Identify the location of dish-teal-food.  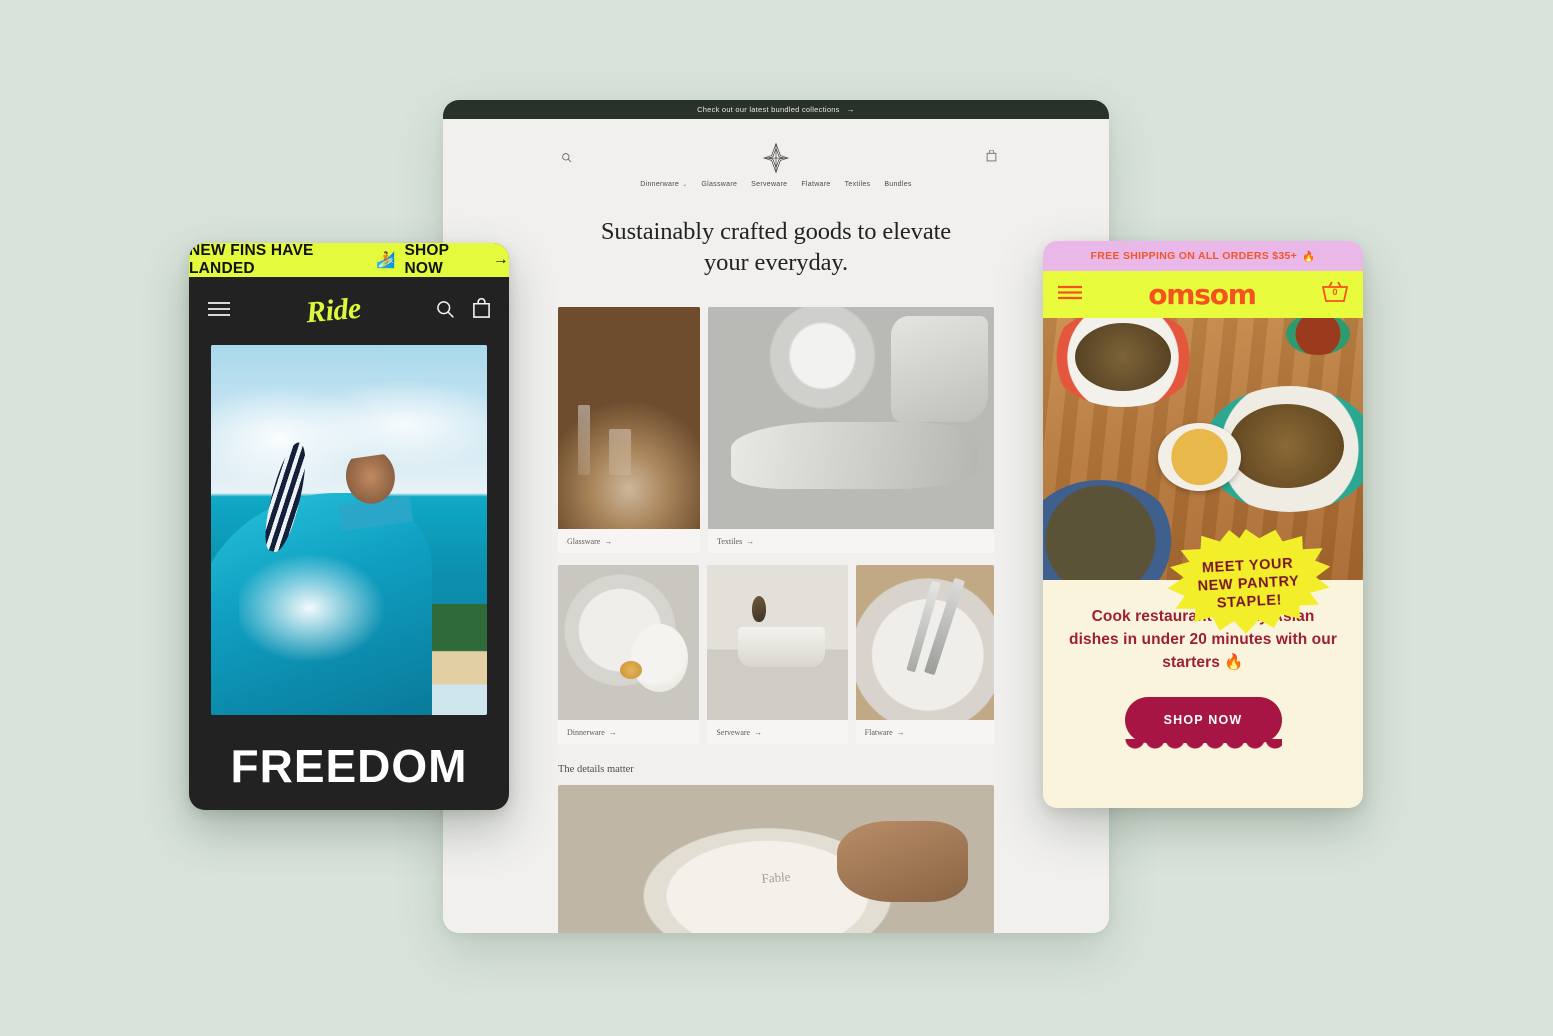
(1286, 446).